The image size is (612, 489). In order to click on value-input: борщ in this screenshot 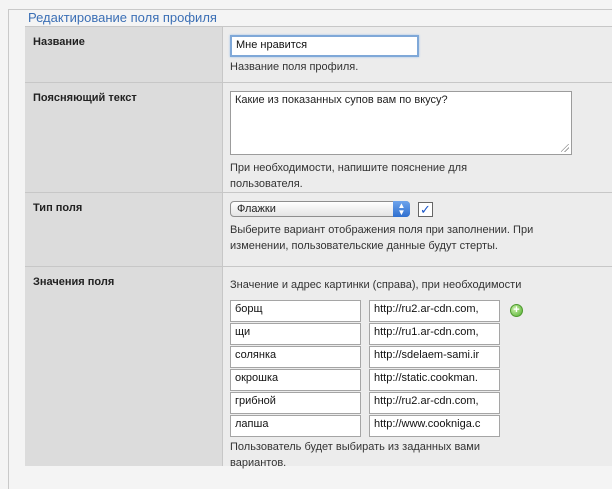, I will do `click(295, 310)`.